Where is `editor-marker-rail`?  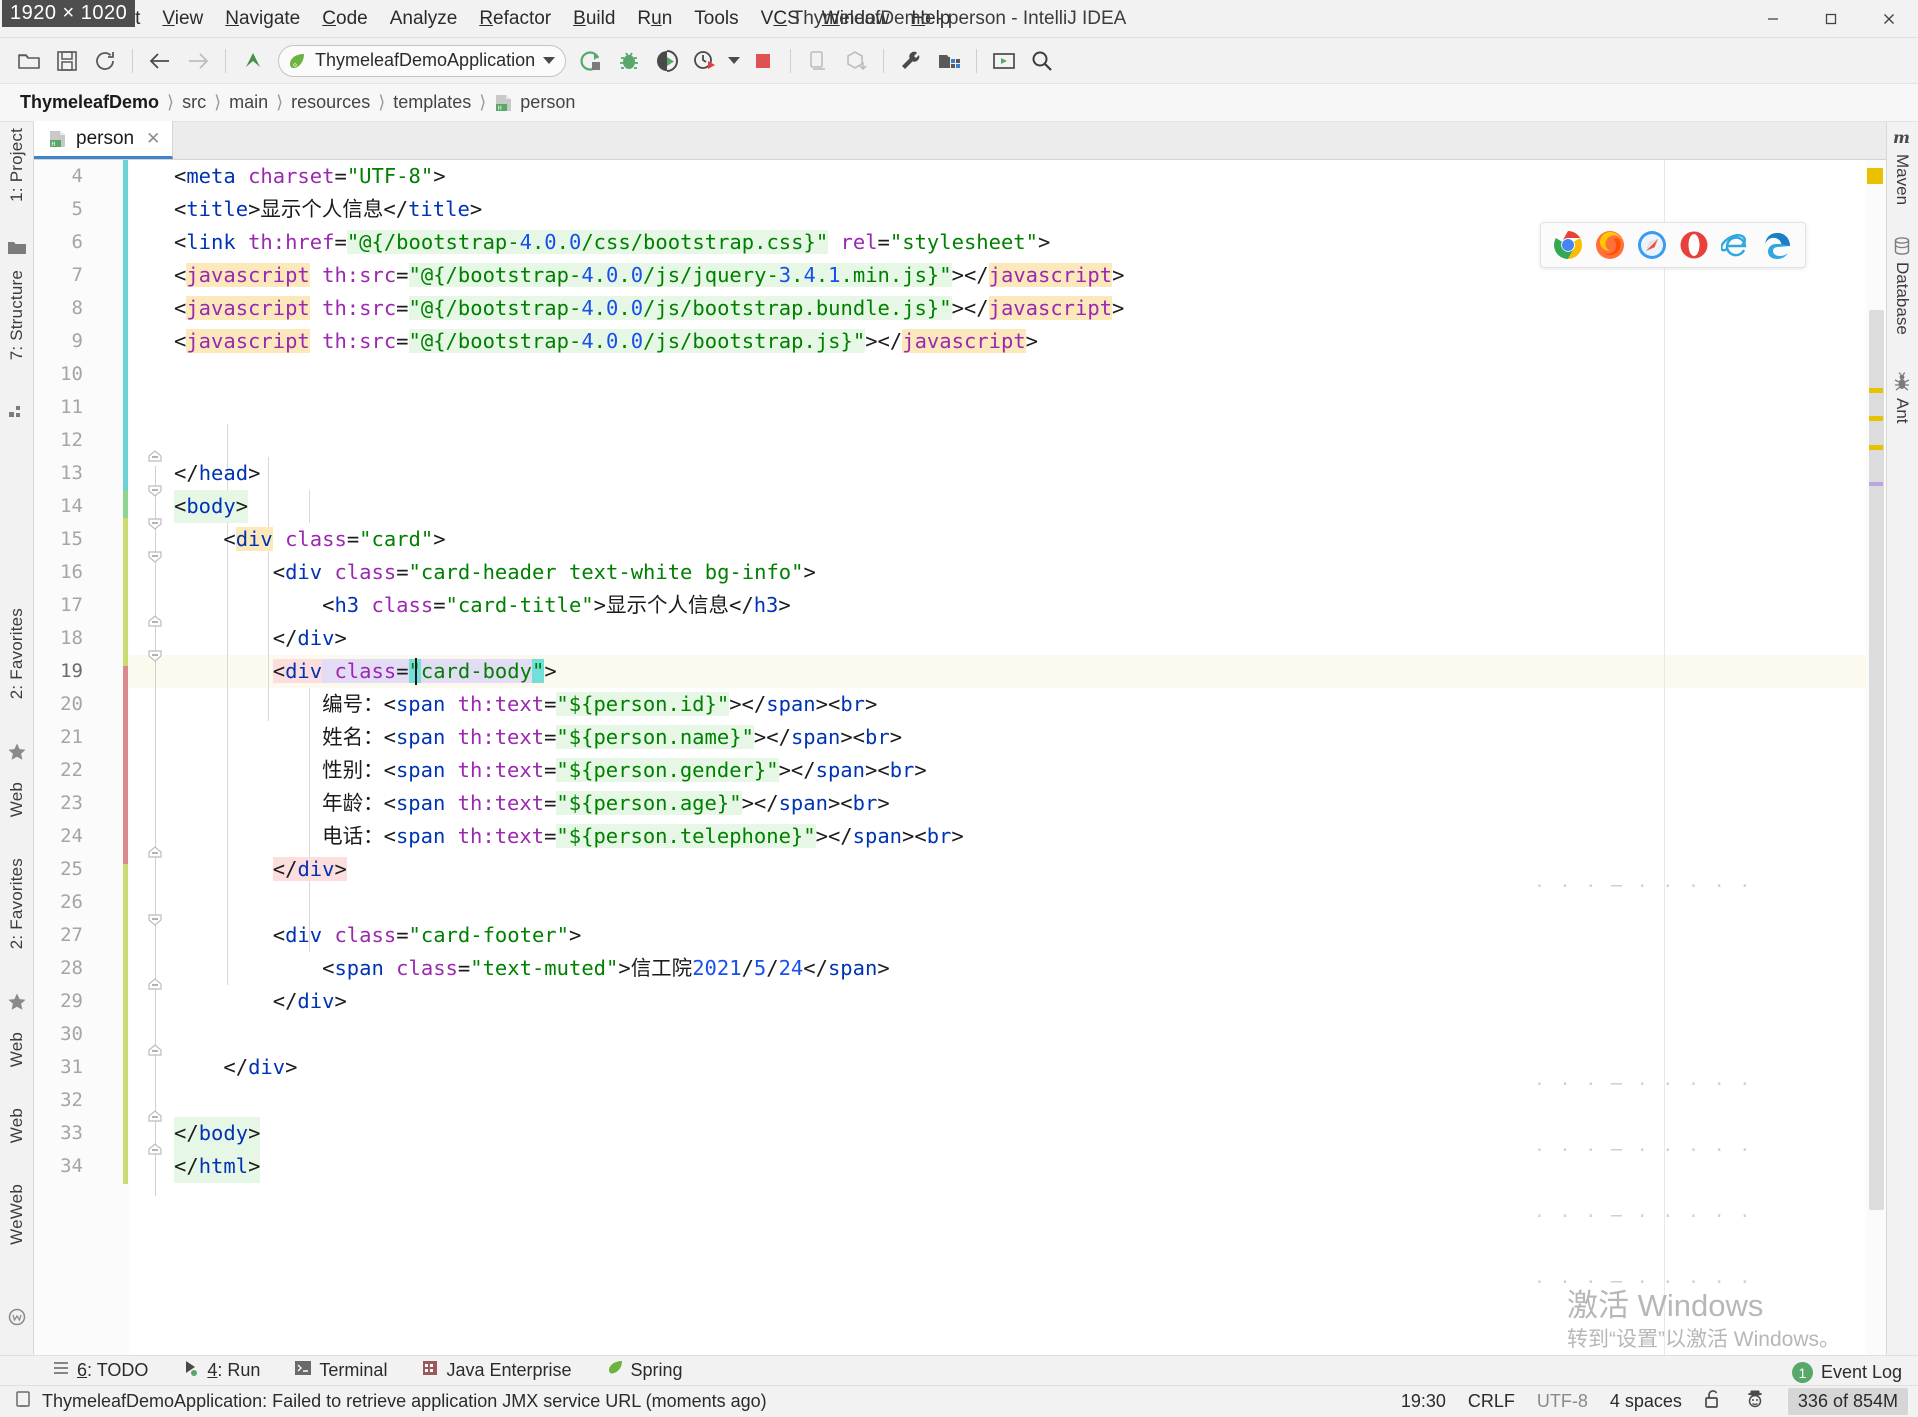 editor-marker-rail is located at coordinates (1876, 757).